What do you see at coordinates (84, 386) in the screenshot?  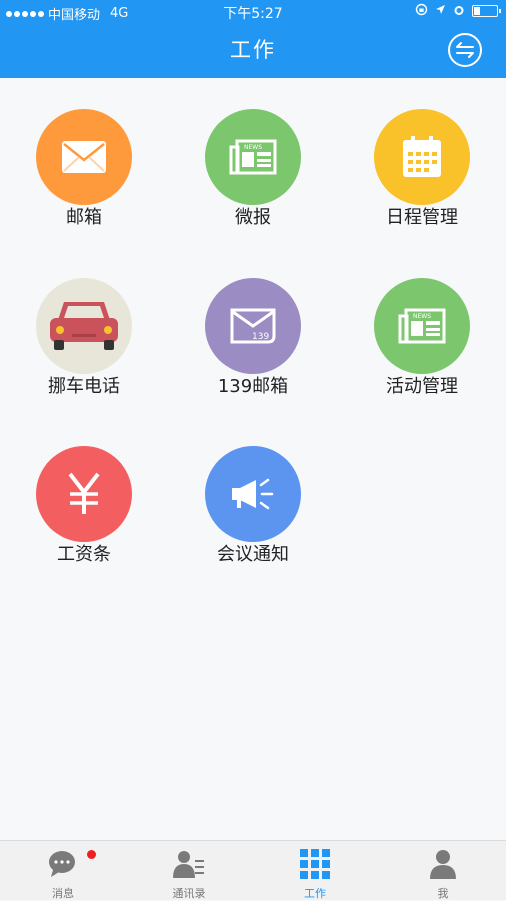 I see `app-label: 挪车电话` at bounding box center [84, 386].